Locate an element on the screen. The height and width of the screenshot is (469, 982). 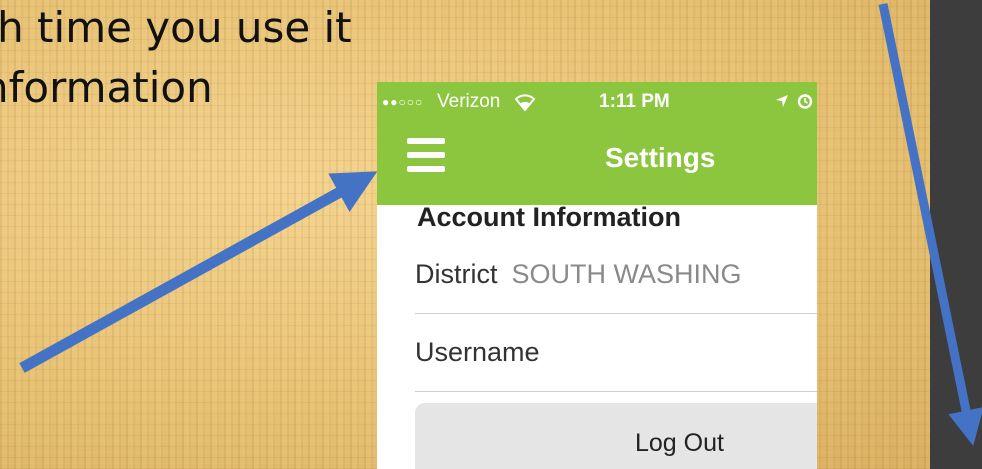
arrow-down-right is located at coordinates (930, 224).